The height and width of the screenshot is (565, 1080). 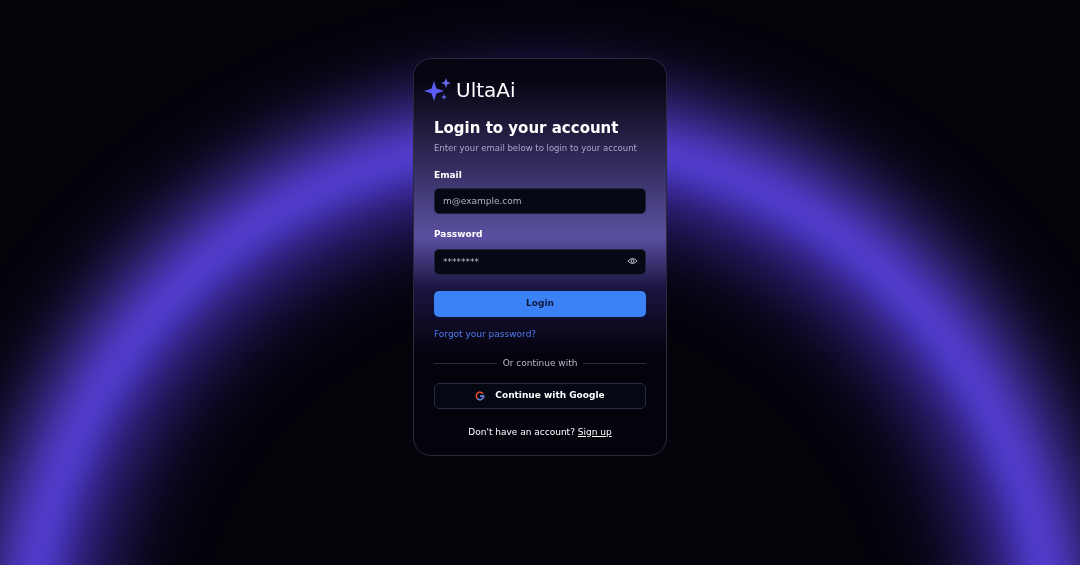 What do you see at coordinates (536, 148) in the screenshot?
I see `login-subtitle: Enter your email below to login to your account` at bounding box center [536, 148].